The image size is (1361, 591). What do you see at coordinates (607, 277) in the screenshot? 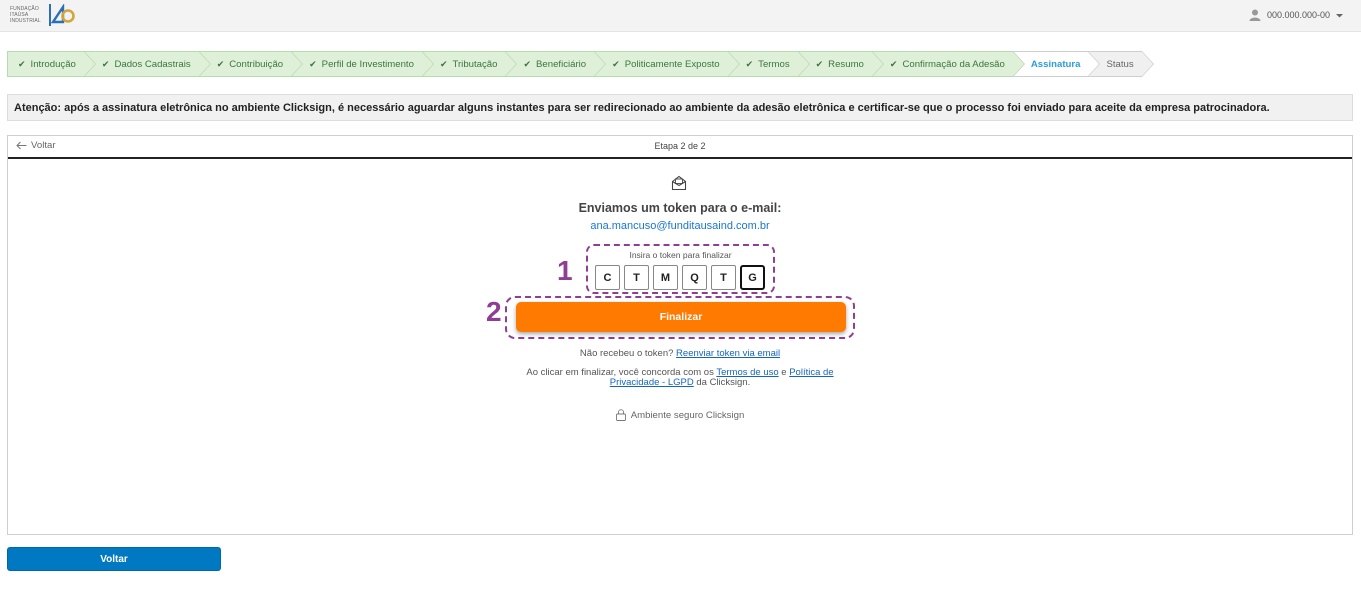
I see `token-digit-input: C` at bounding box center [607, 277].